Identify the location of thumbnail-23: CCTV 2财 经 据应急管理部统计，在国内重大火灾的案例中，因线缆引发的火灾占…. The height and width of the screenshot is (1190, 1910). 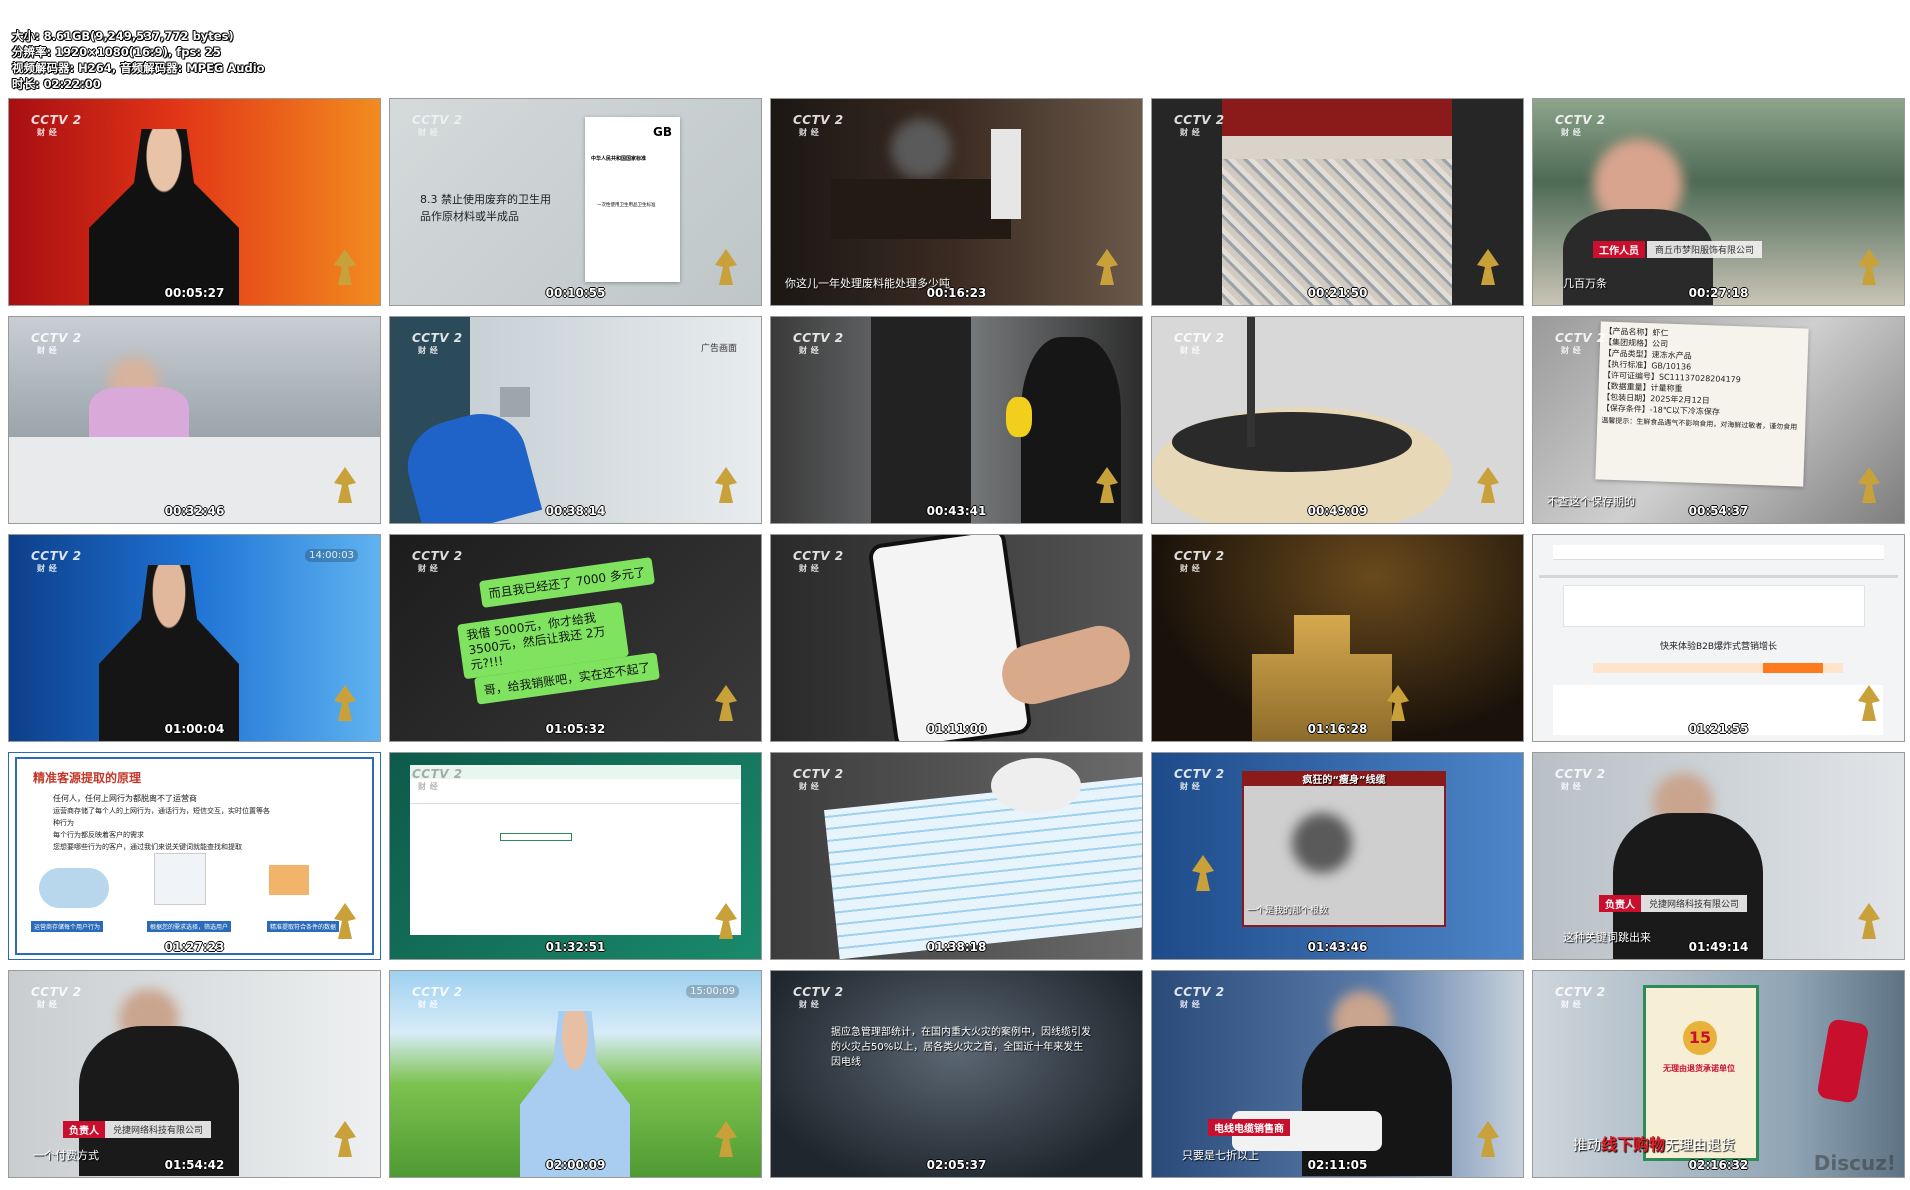
(956, 1074).